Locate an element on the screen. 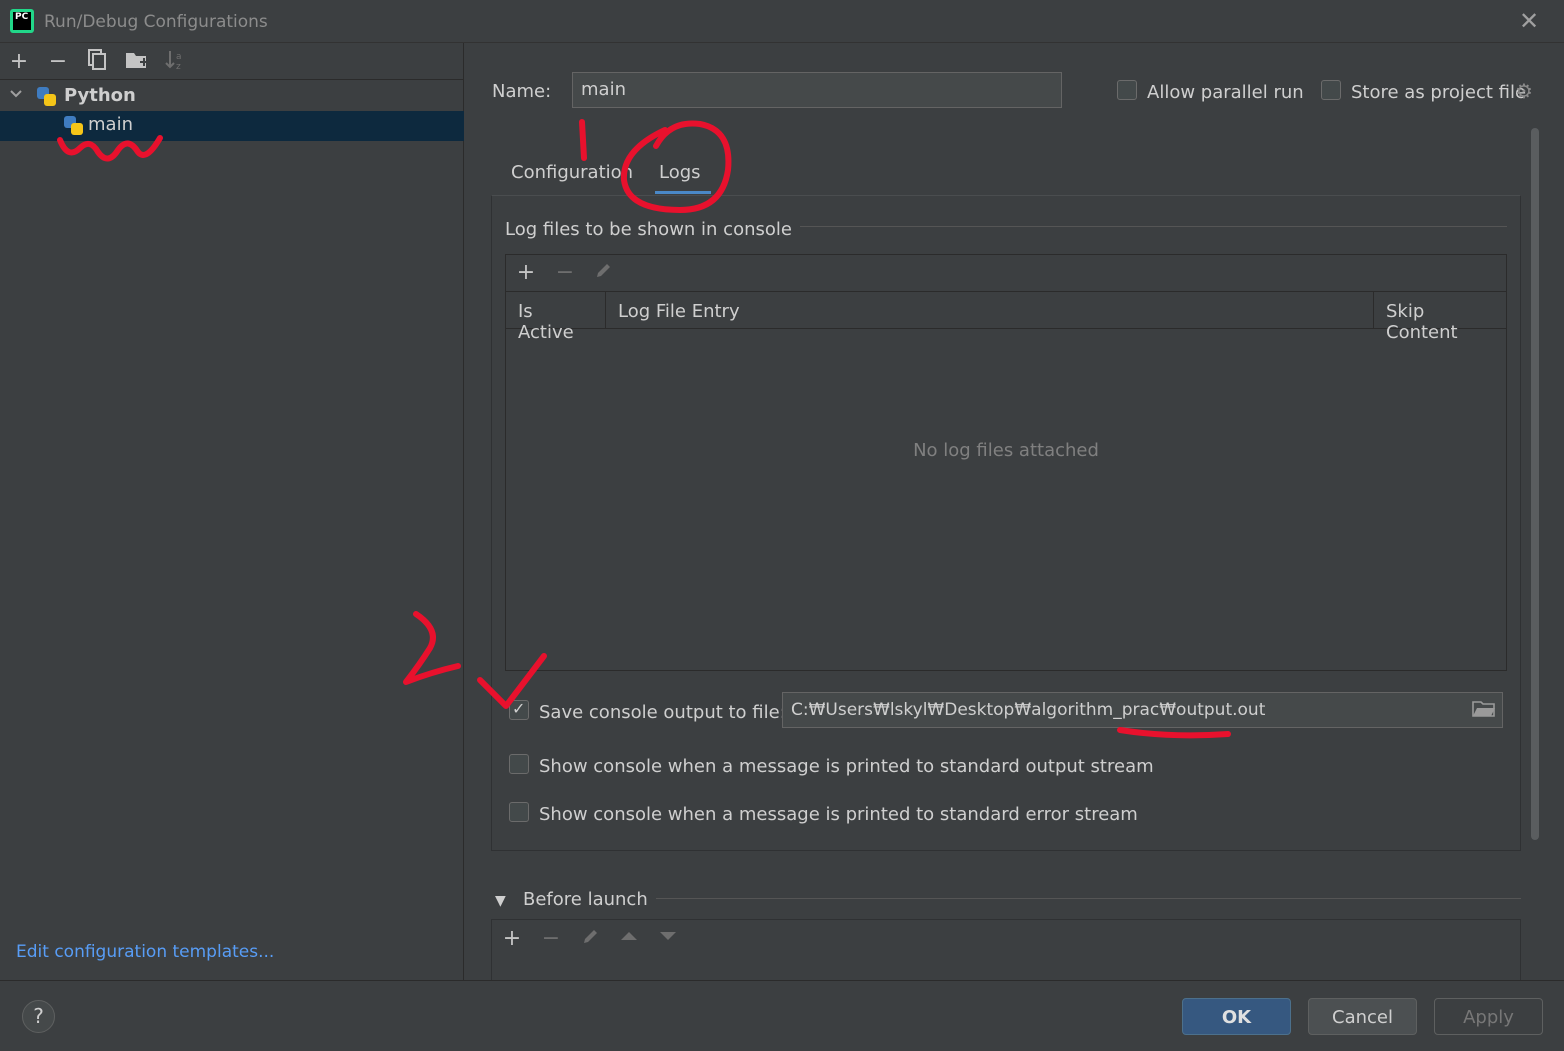 Image resolution: width=1564 pixels, height=1051 pixels. move-down-button is located at coordinates (668, 939).